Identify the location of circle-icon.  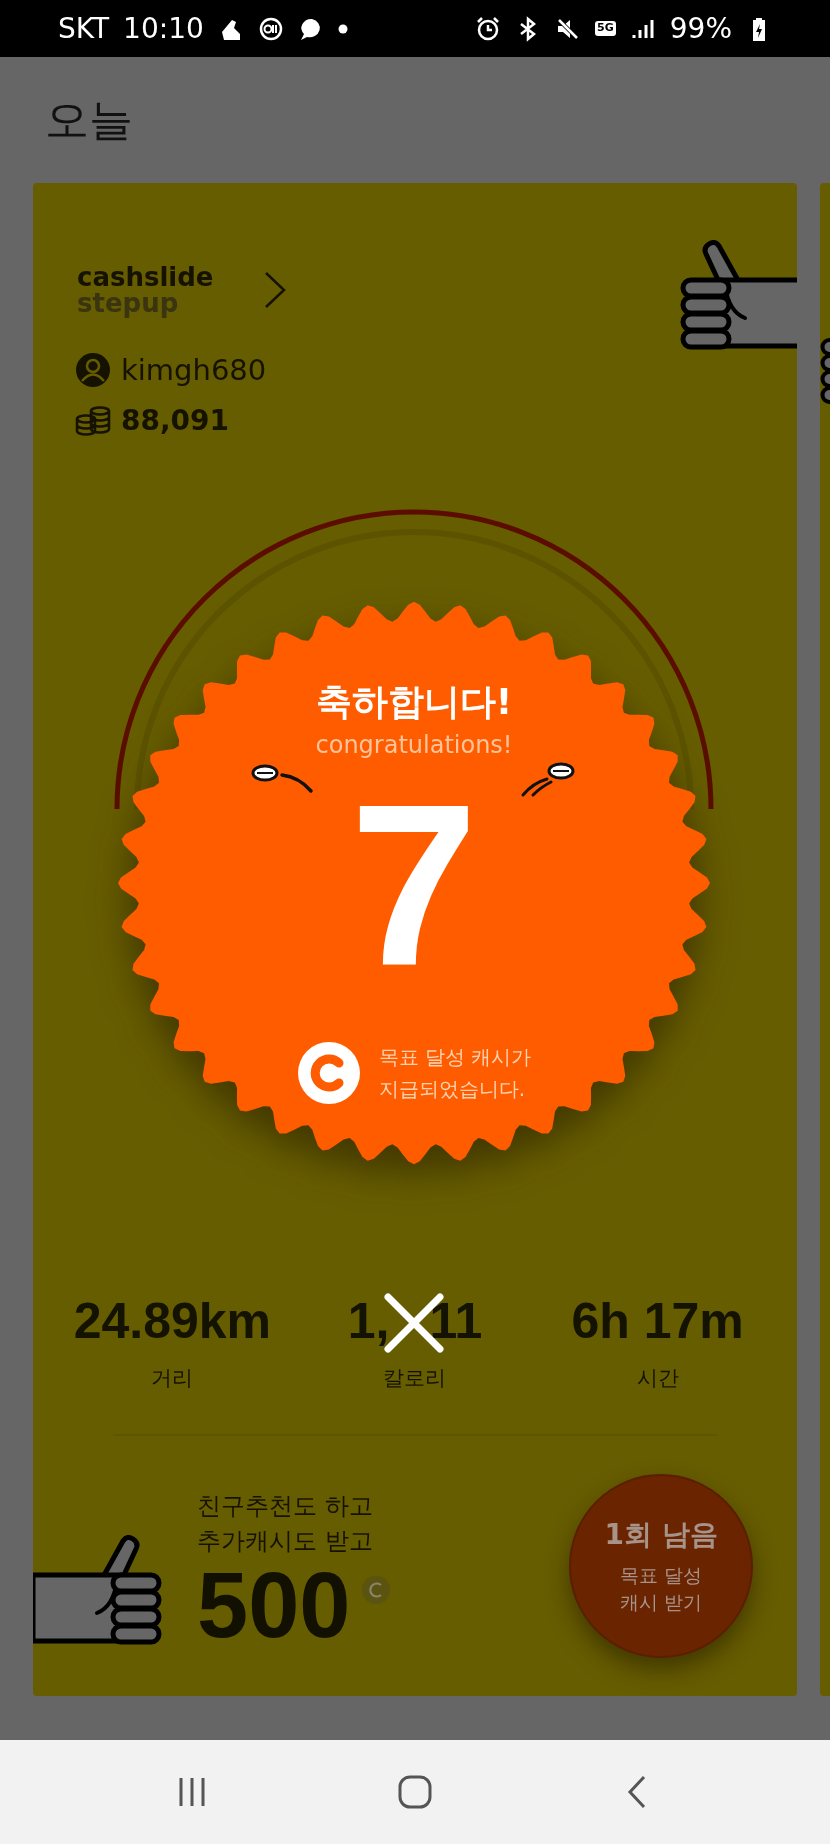
(270, 28).